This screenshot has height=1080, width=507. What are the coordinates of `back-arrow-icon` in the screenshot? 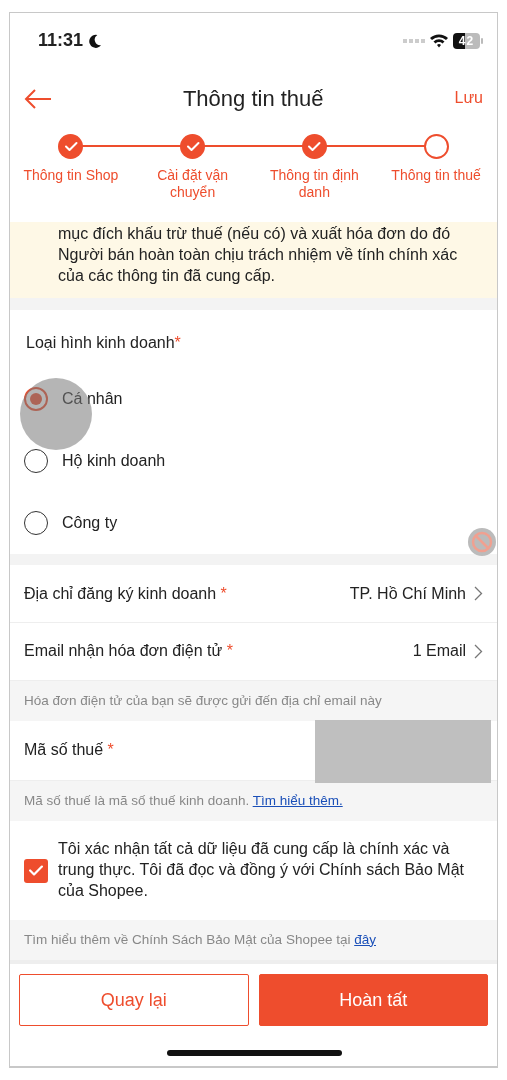 It's located at (38, 99).